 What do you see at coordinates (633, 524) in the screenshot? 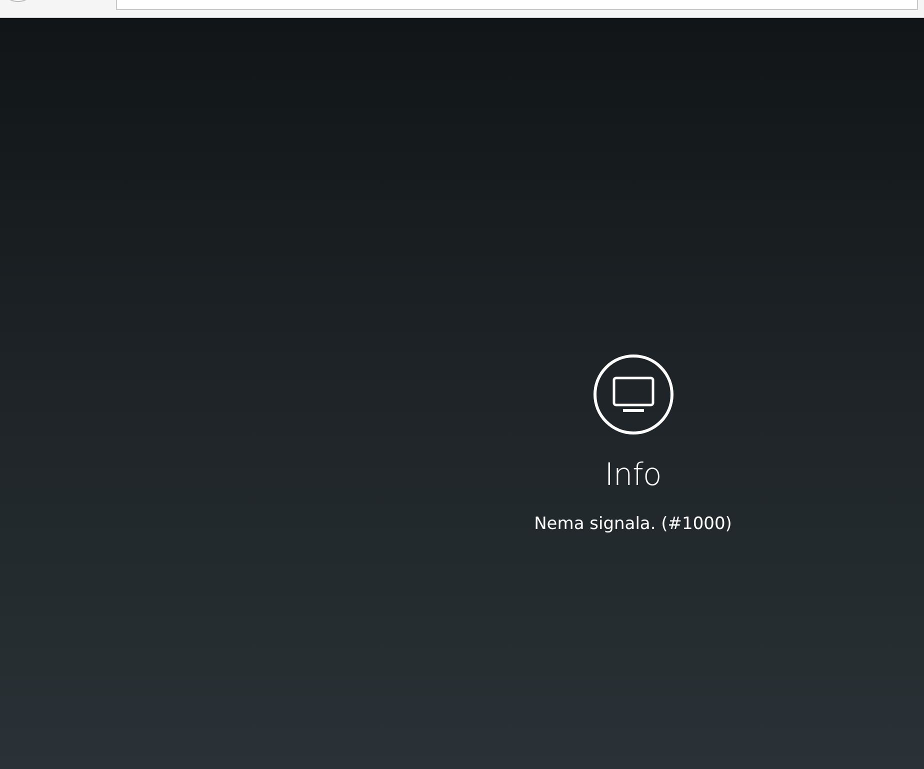
I see `error-message: Nema signala. (#1000)` at bounding box center [633, 524].